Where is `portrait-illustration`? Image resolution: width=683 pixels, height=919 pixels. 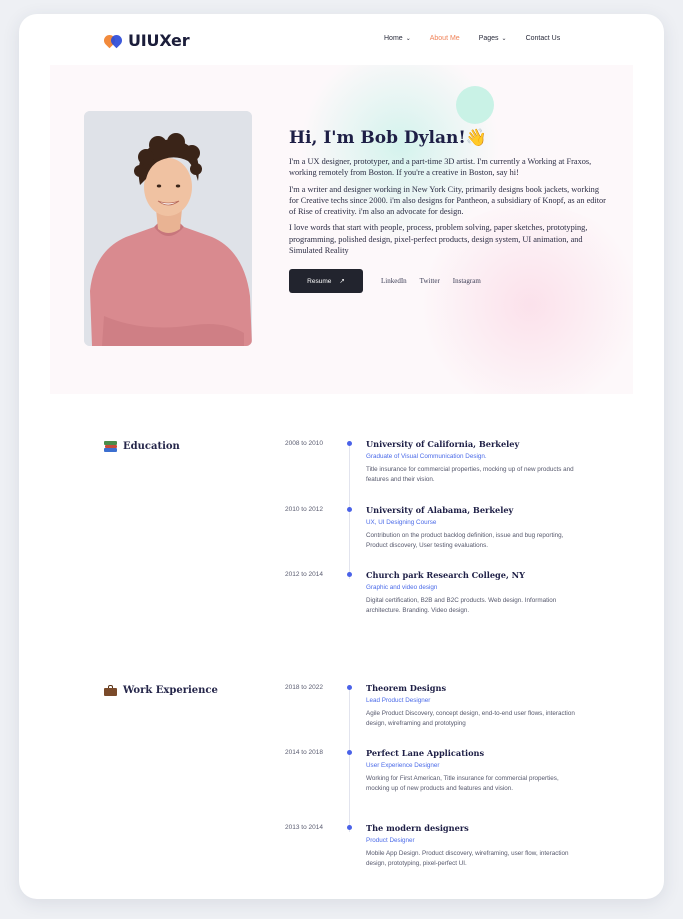
portrait-illustration is located at coordinates (168, 228).